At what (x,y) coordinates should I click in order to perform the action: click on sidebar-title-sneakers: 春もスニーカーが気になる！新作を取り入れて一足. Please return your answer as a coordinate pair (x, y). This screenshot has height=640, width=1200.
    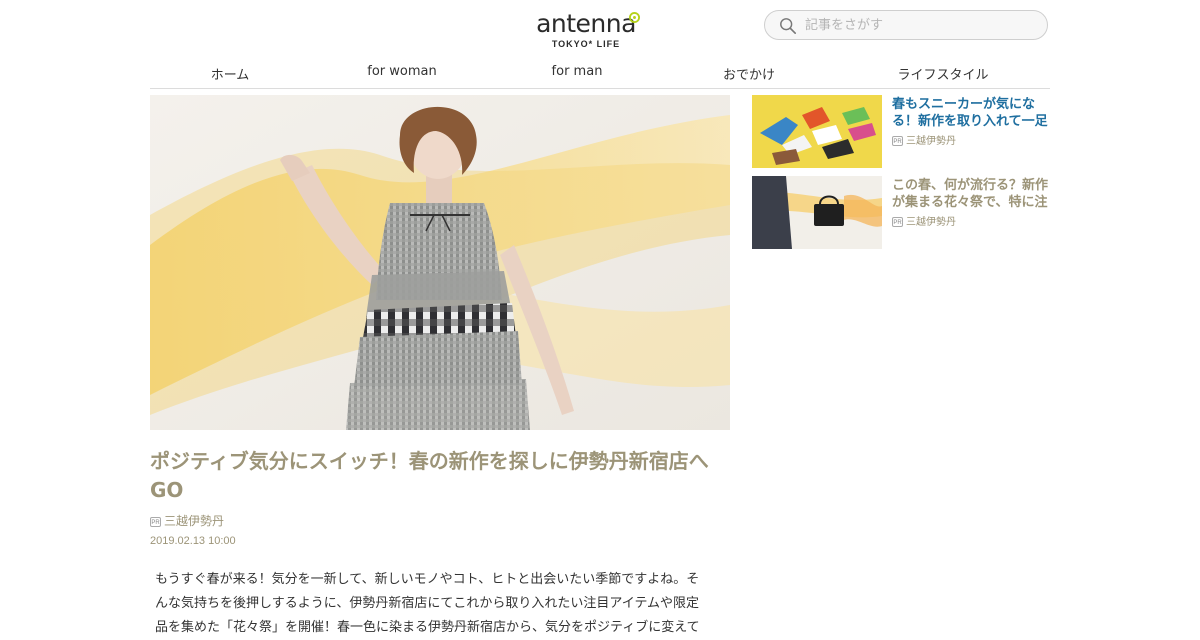
    Looking at the image, I should click on (971, 113).